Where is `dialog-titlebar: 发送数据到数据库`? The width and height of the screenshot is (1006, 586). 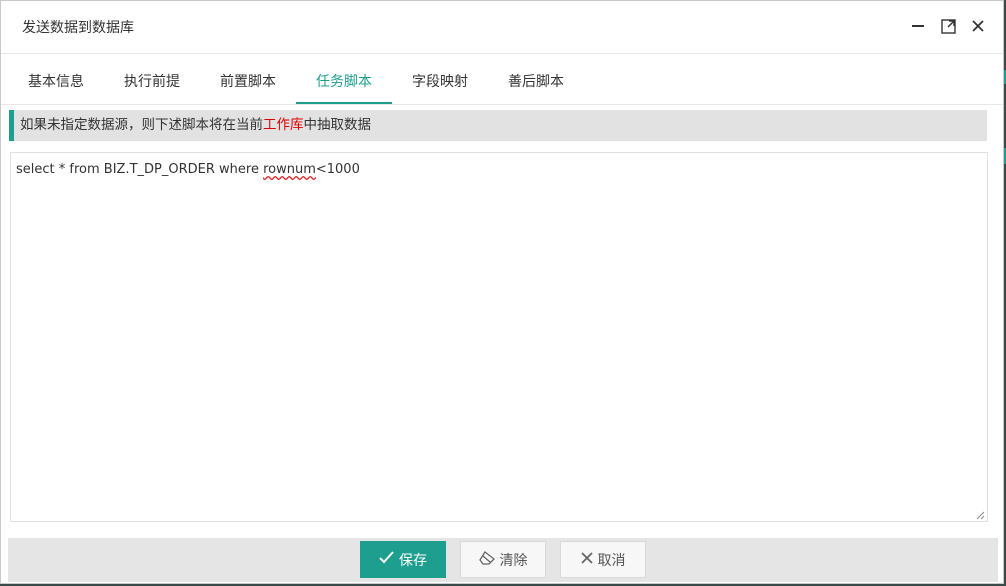 dialog-titlebar: 发送数据到数据库 is located at coordinates (502, 27).